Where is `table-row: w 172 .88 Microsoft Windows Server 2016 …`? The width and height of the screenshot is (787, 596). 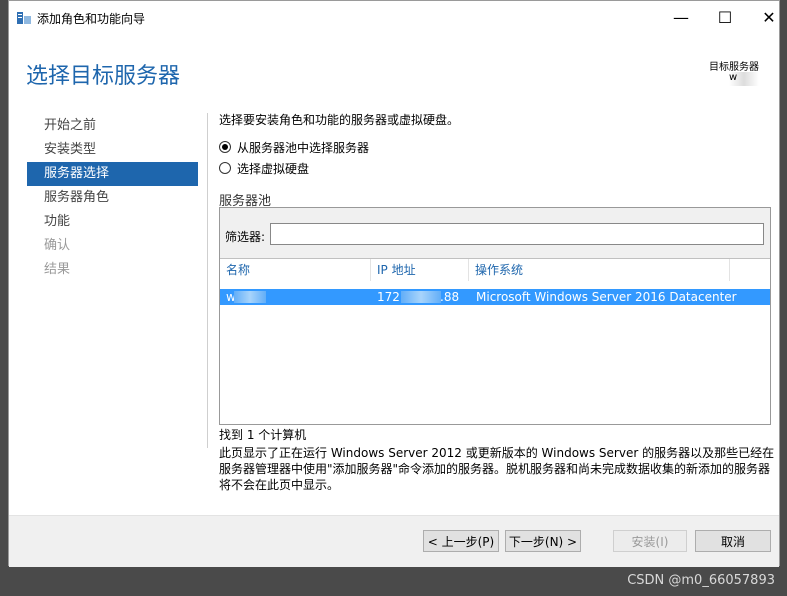
table-row: w 172 .88 Microsoft Windows Server 2016 … is located at coordinates (495, 297).